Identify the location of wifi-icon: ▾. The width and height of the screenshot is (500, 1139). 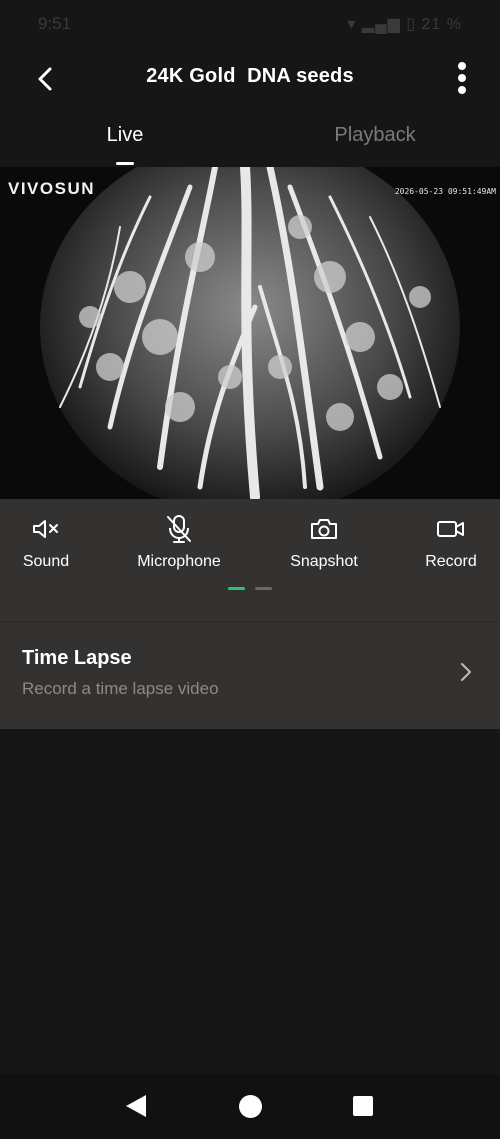
(352, 24).